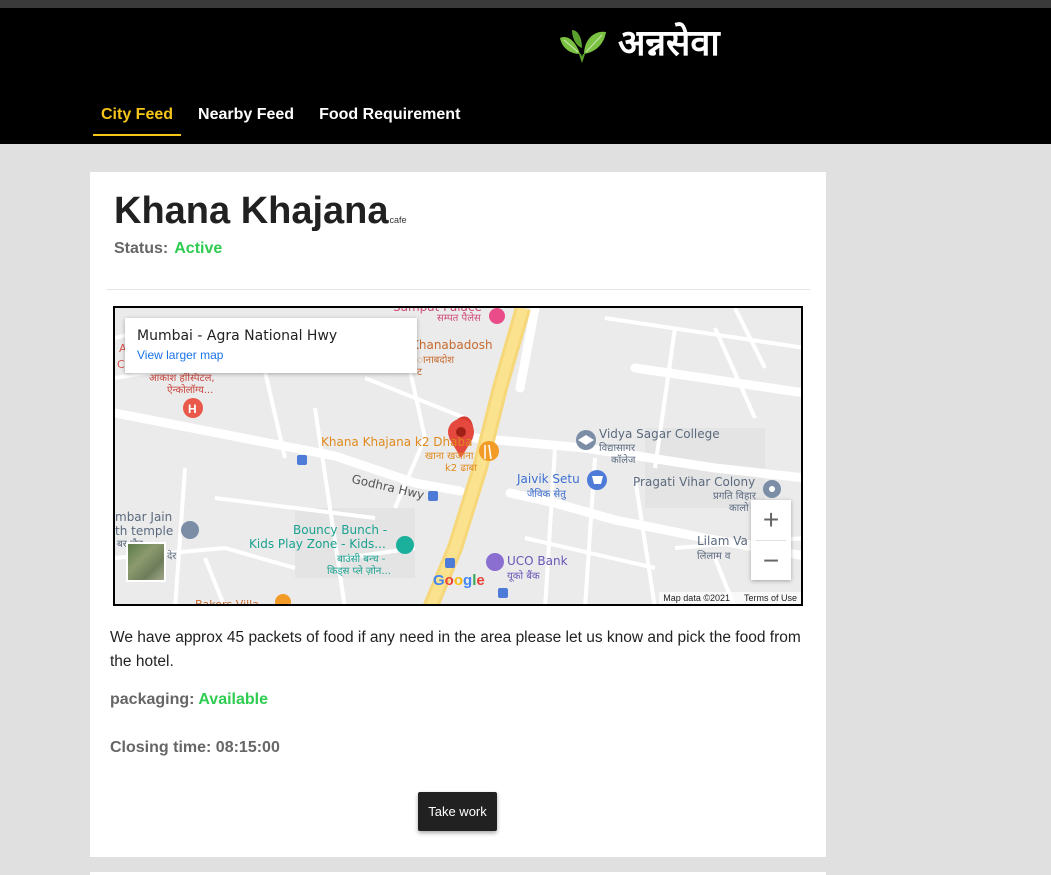  I want to click on take-work-button: Take work, so click(457, 811).